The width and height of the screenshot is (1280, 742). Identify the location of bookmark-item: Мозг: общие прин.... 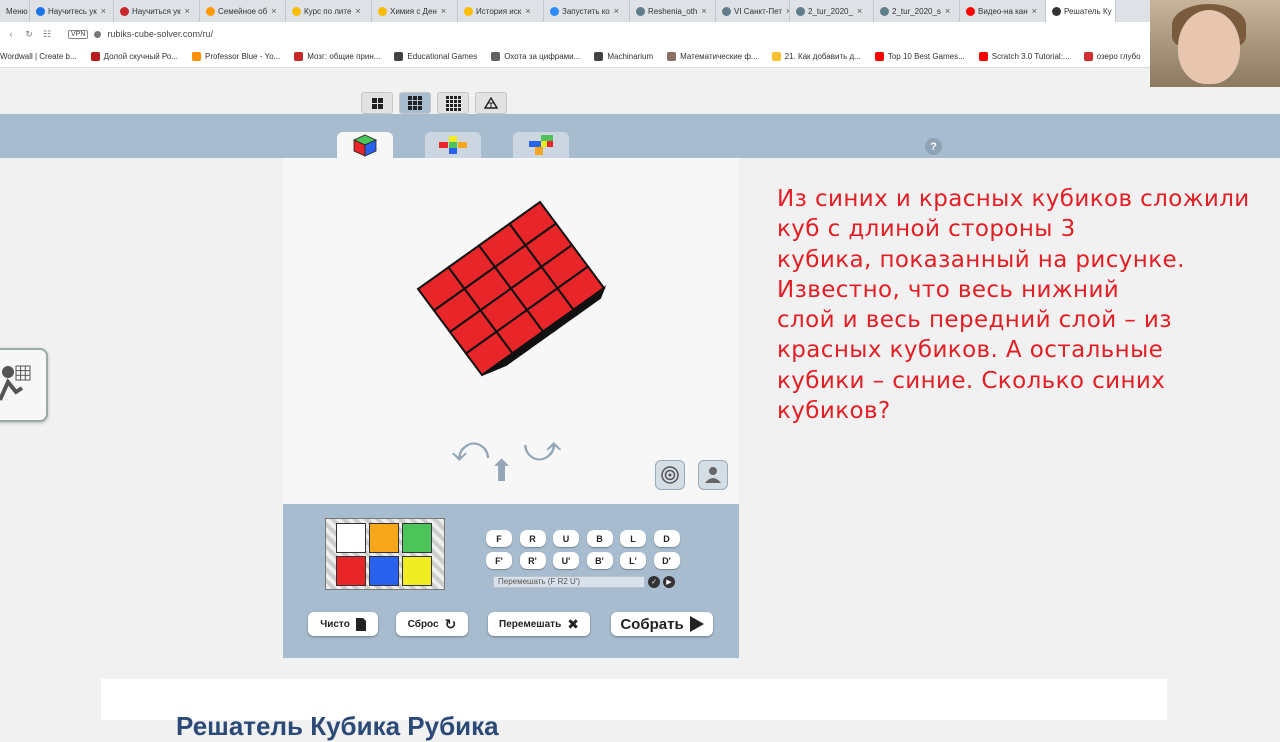
(337, 56).